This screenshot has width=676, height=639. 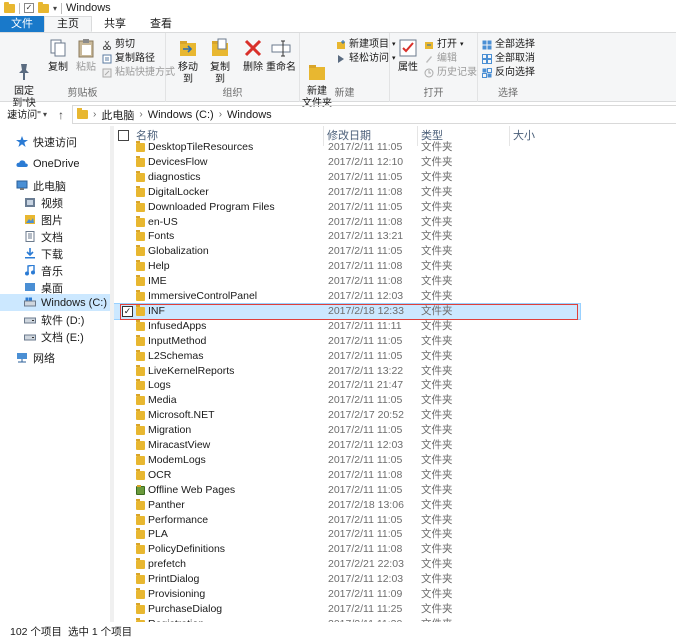 What do you see at coordinates (508, 58) in the screenshot?
I see `select-none-button: 全部取消` at bounding box center [508, 58].